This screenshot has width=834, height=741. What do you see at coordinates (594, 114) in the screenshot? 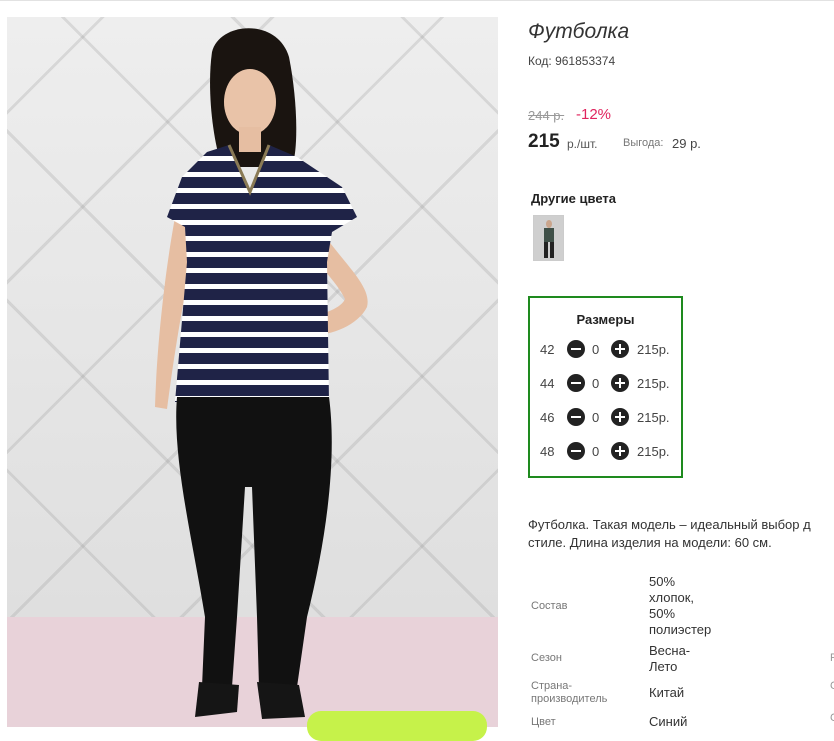
I see `discount-badge: -12%` at bounding box center [594, 114].